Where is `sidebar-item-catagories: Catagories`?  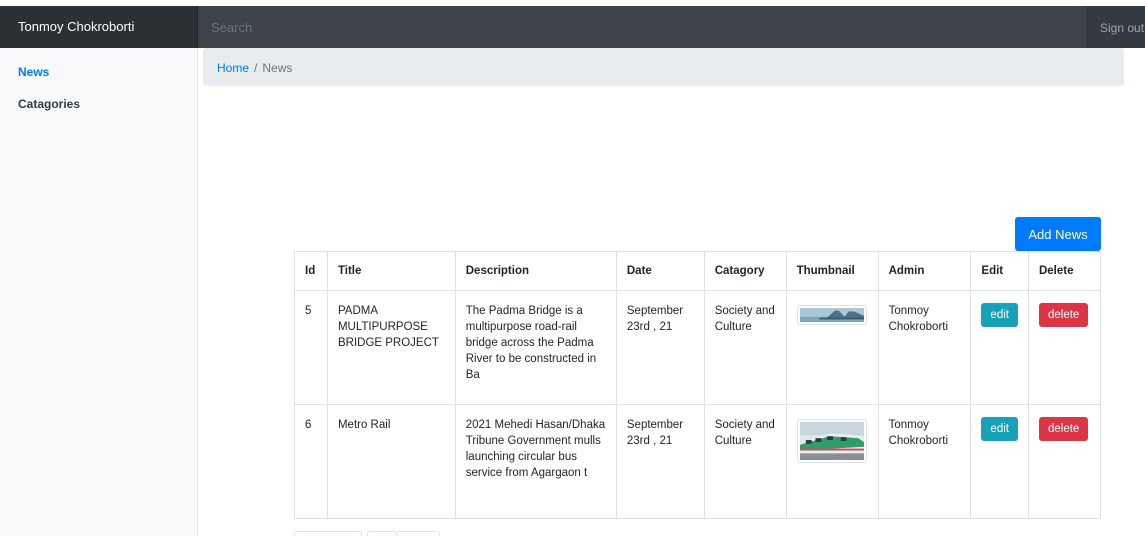 sidebar-item-catagories: Catagories is located at coordinates (98, 104).